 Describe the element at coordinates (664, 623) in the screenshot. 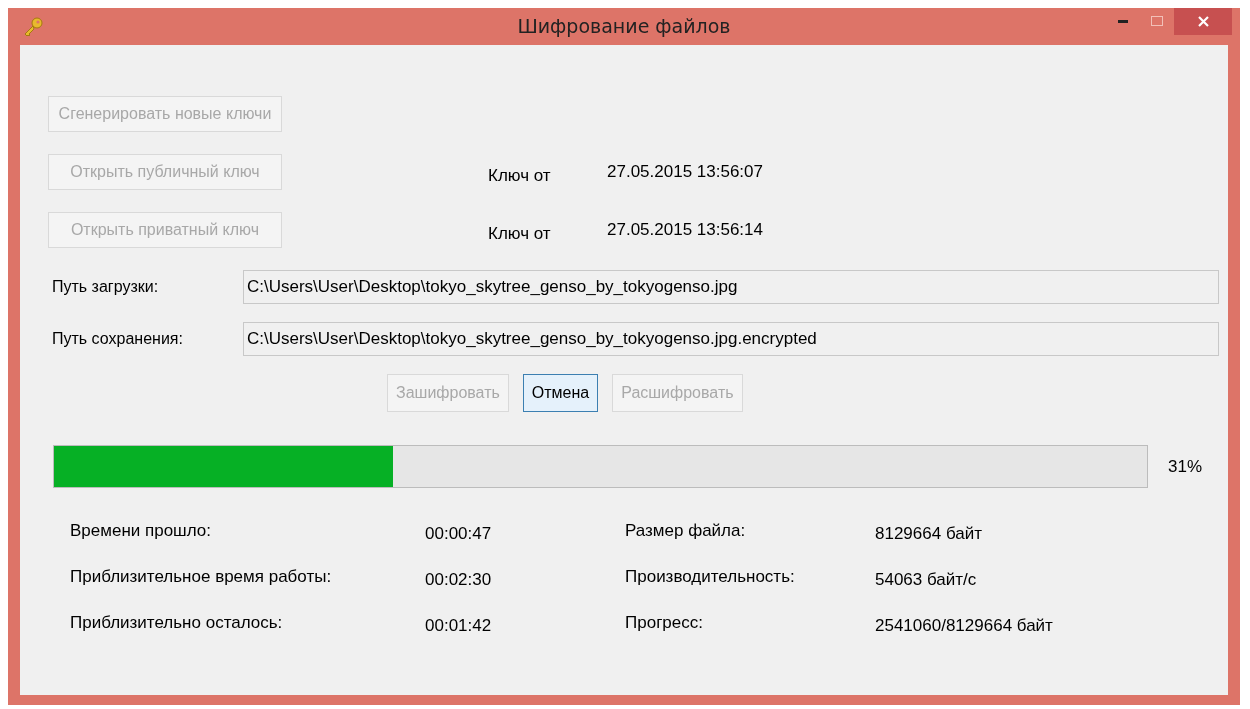

I see `stat-label: Прогресс:` at that location.